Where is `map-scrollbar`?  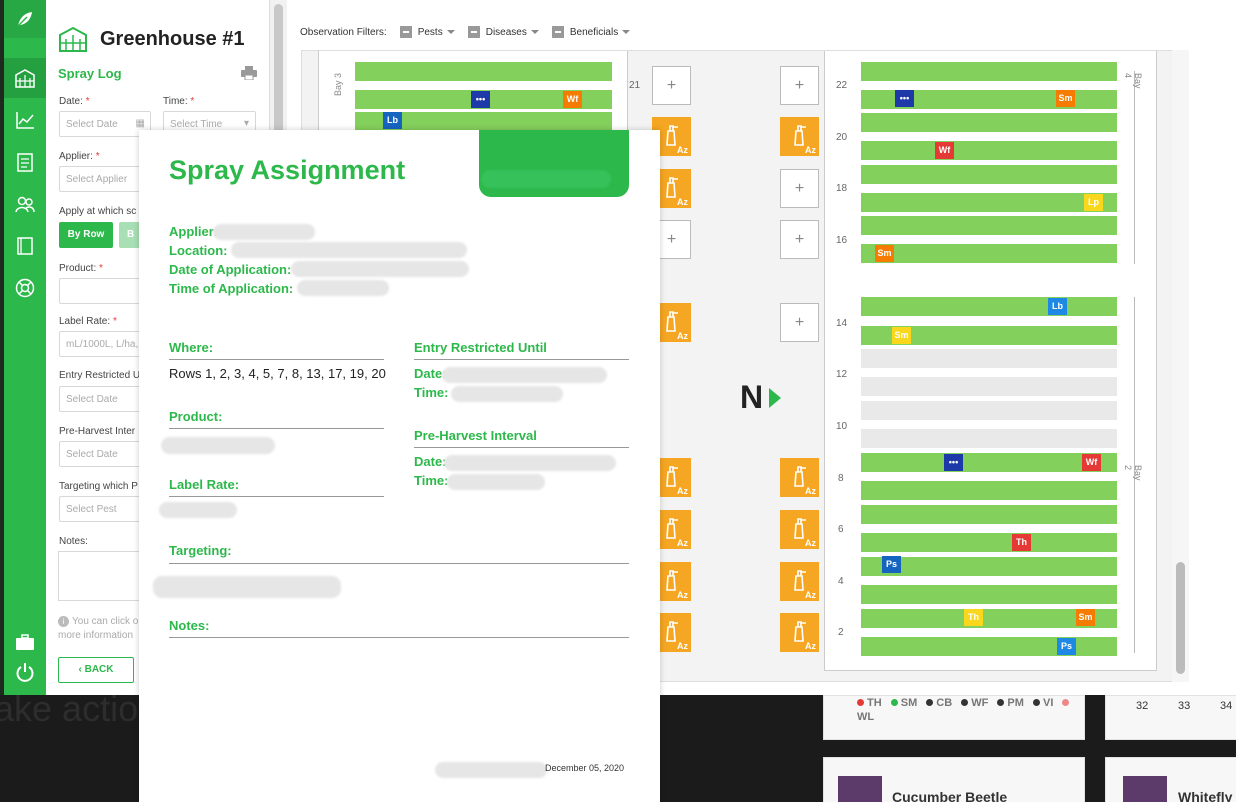 map-scrollbar is located at coordinates (1180, 366).